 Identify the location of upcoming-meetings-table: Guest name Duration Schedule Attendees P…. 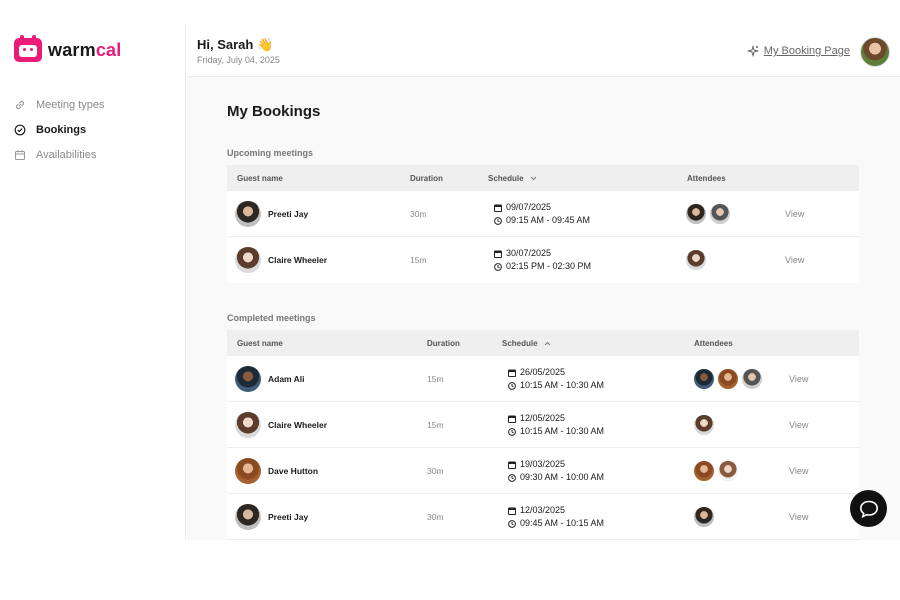
(543, 224).